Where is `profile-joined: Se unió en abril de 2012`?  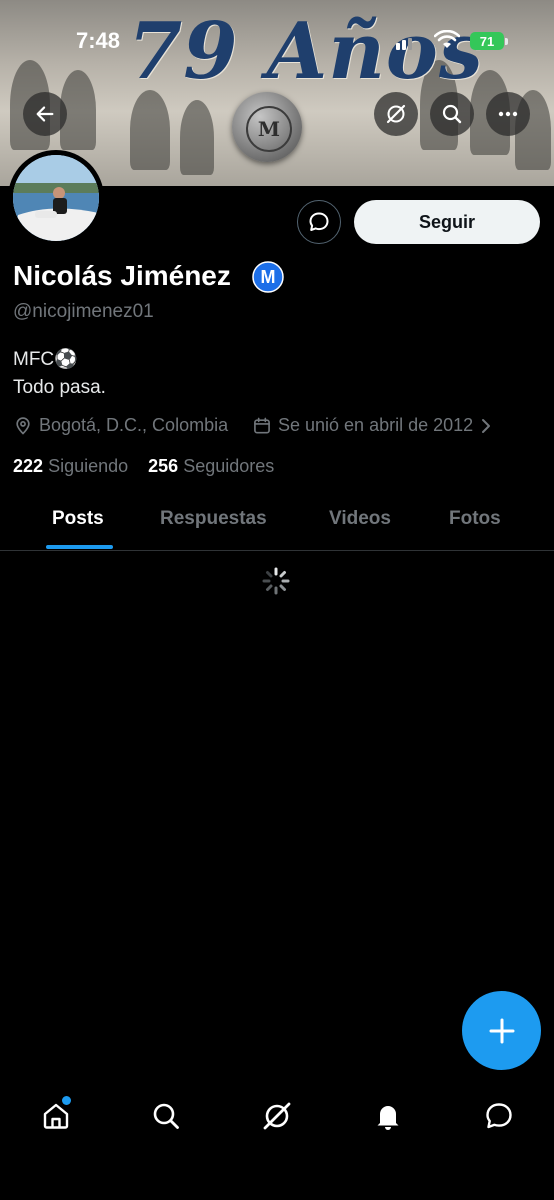 profile-joined: Se unió en abril de 2012 is located at coordinates (372, 425).